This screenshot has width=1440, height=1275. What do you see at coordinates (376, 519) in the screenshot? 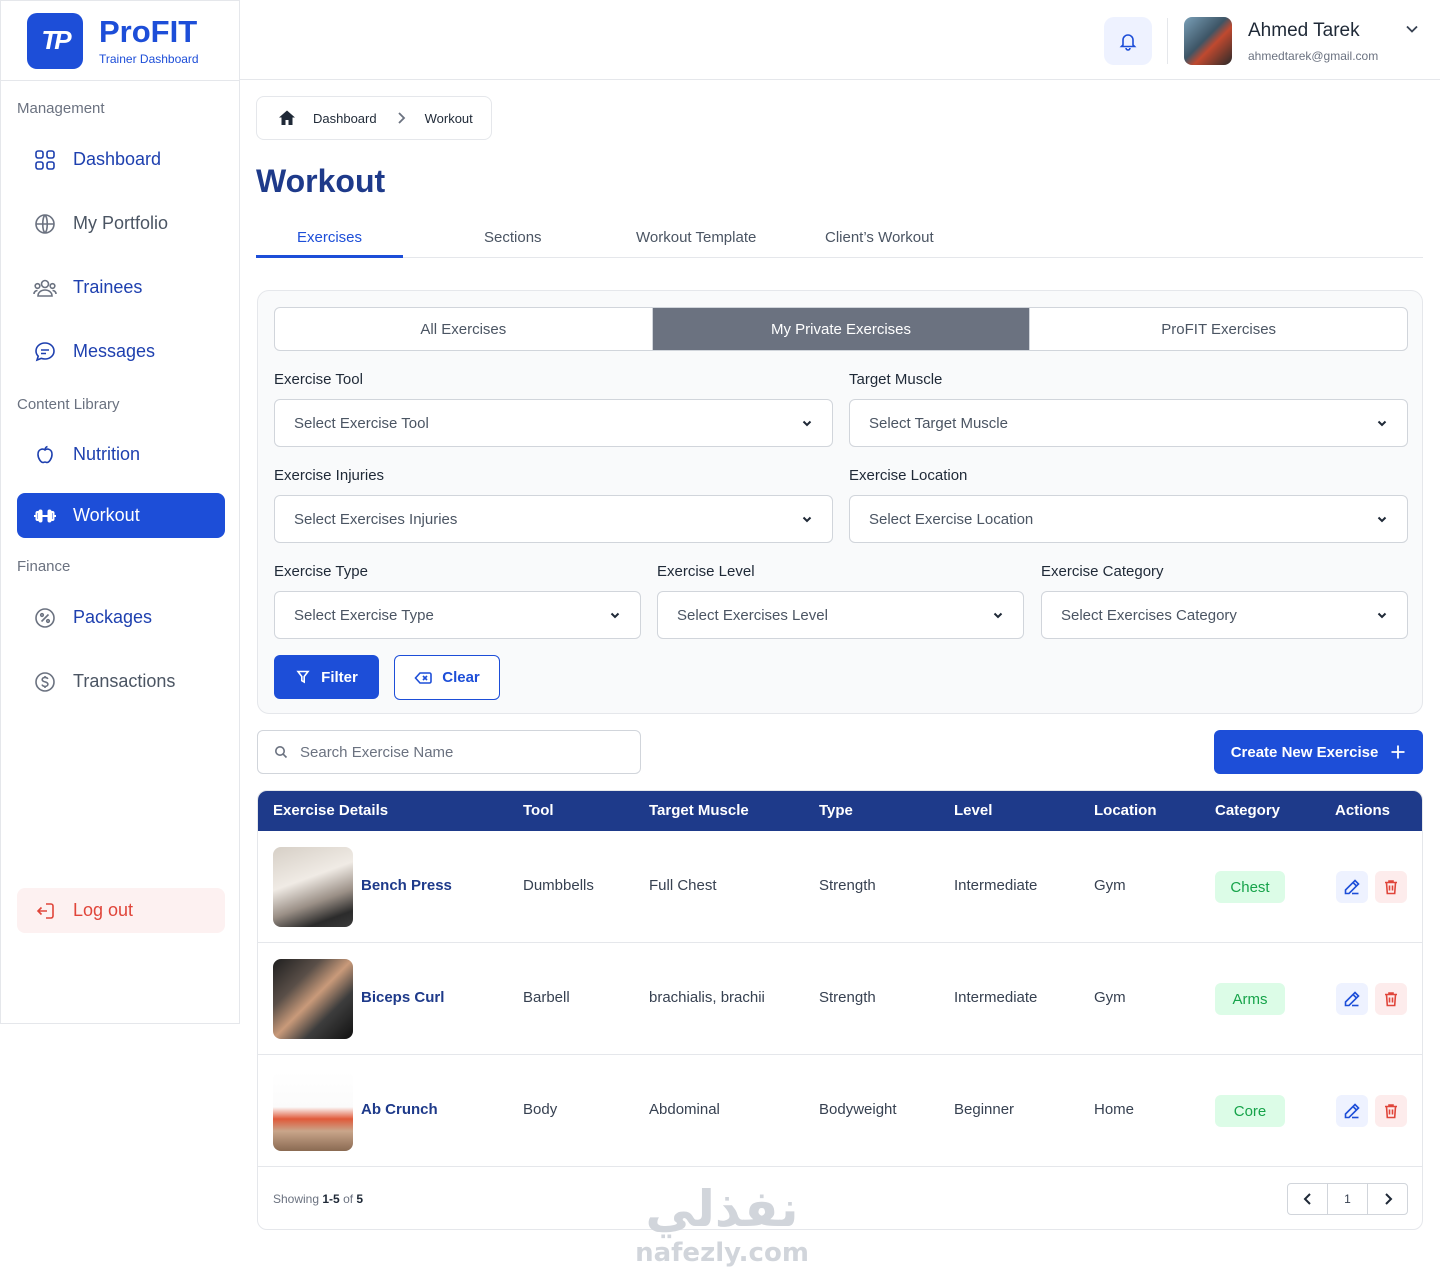
I see `exercise-injuries-placeholder: Select Exercises Injuries` at bounding box center [376, 519].